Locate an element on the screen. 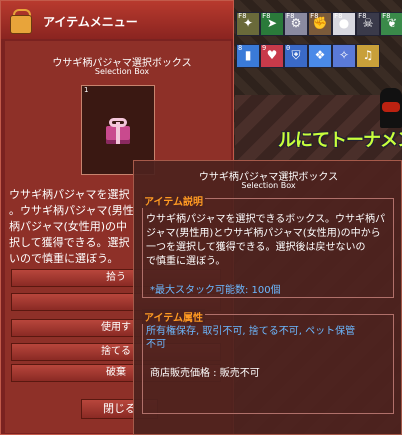 Image resolution: width=402 pixels, height=435 pixels. wing-skill-icon: ❖ is located at coordinates (320, 56).